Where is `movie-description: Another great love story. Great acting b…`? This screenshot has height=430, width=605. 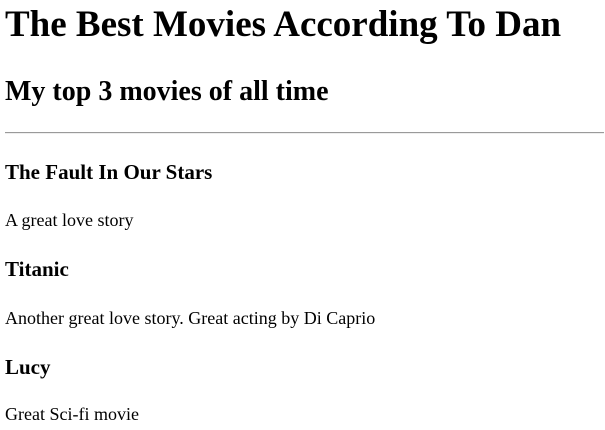 movie-description: Another great love story. Great acting b… is located at coordinates (190, 318).